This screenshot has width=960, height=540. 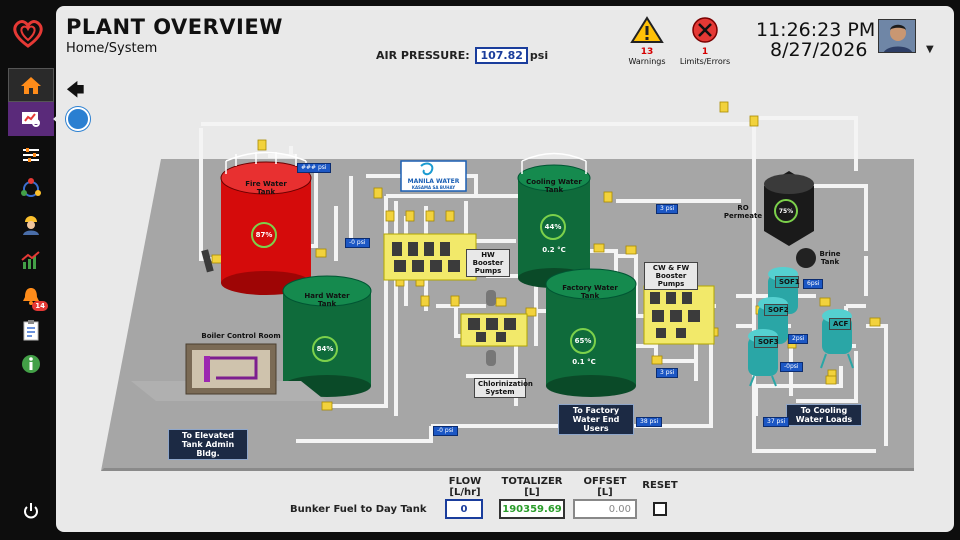 I want to click on sof3-psi: -0psi, so click(x=791, y=367).